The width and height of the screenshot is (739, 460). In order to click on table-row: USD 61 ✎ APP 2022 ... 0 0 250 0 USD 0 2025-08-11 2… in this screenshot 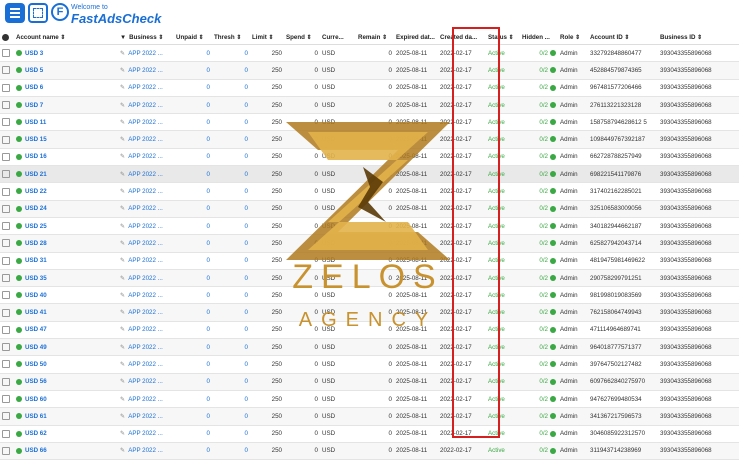, I will do `click(369, 416)`.